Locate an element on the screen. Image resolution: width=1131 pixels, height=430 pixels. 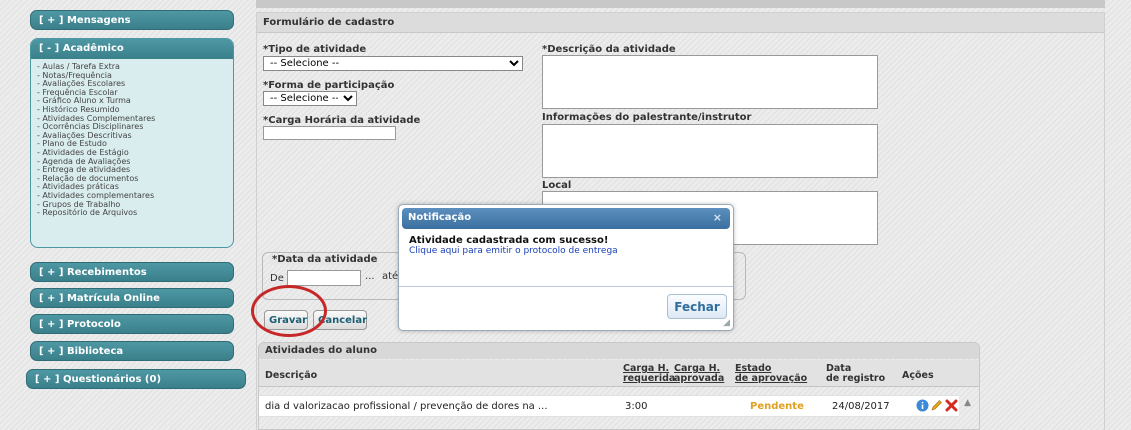
fechar-button: Fechar is located at coordinates (697, 306).